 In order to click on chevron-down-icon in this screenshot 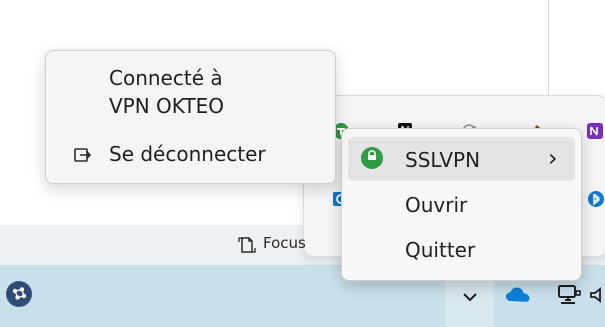, I will do `click(470, 297)`.